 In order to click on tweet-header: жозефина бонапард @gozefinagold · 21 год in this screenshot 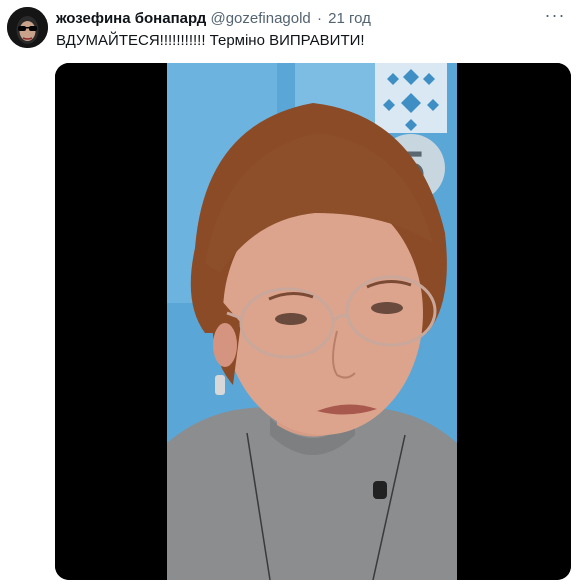, I will do `click(213, 19)`.